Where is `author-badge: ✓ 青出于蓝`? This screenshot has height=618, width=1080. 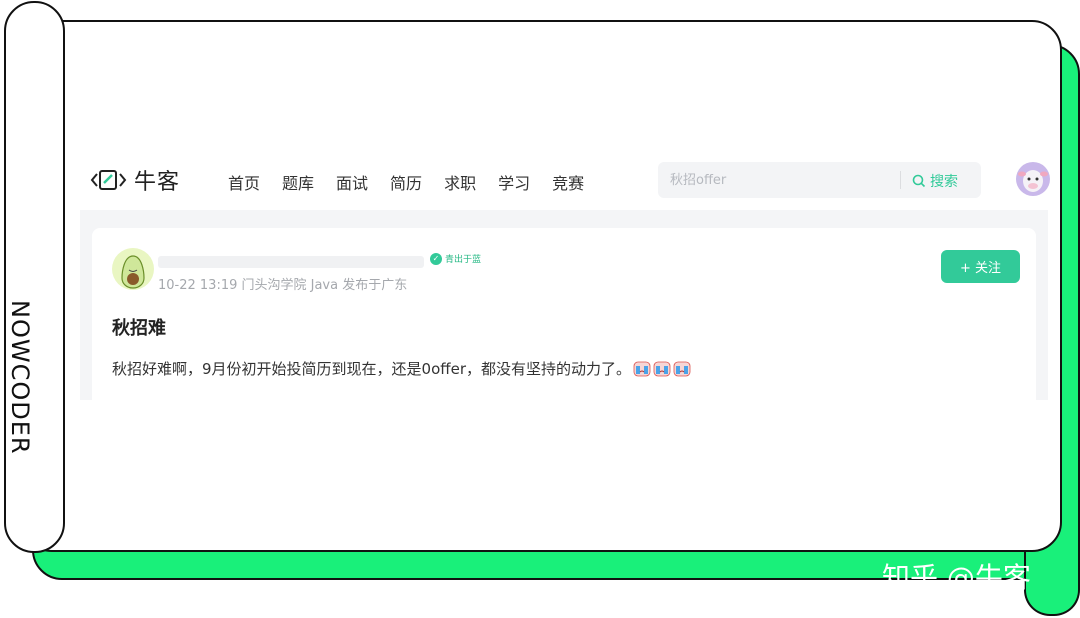 author-badge: ✓ 青出于蓝 is located at coordinates (455, 258).